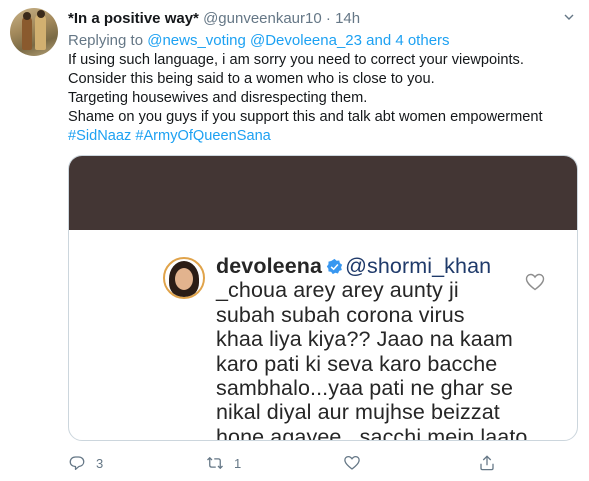 Image resolution: width=589 pixels, height=481 pixels. I want to click on comment-line: khaa liya kiya?? Jaao na kaam, so click(364, 339).